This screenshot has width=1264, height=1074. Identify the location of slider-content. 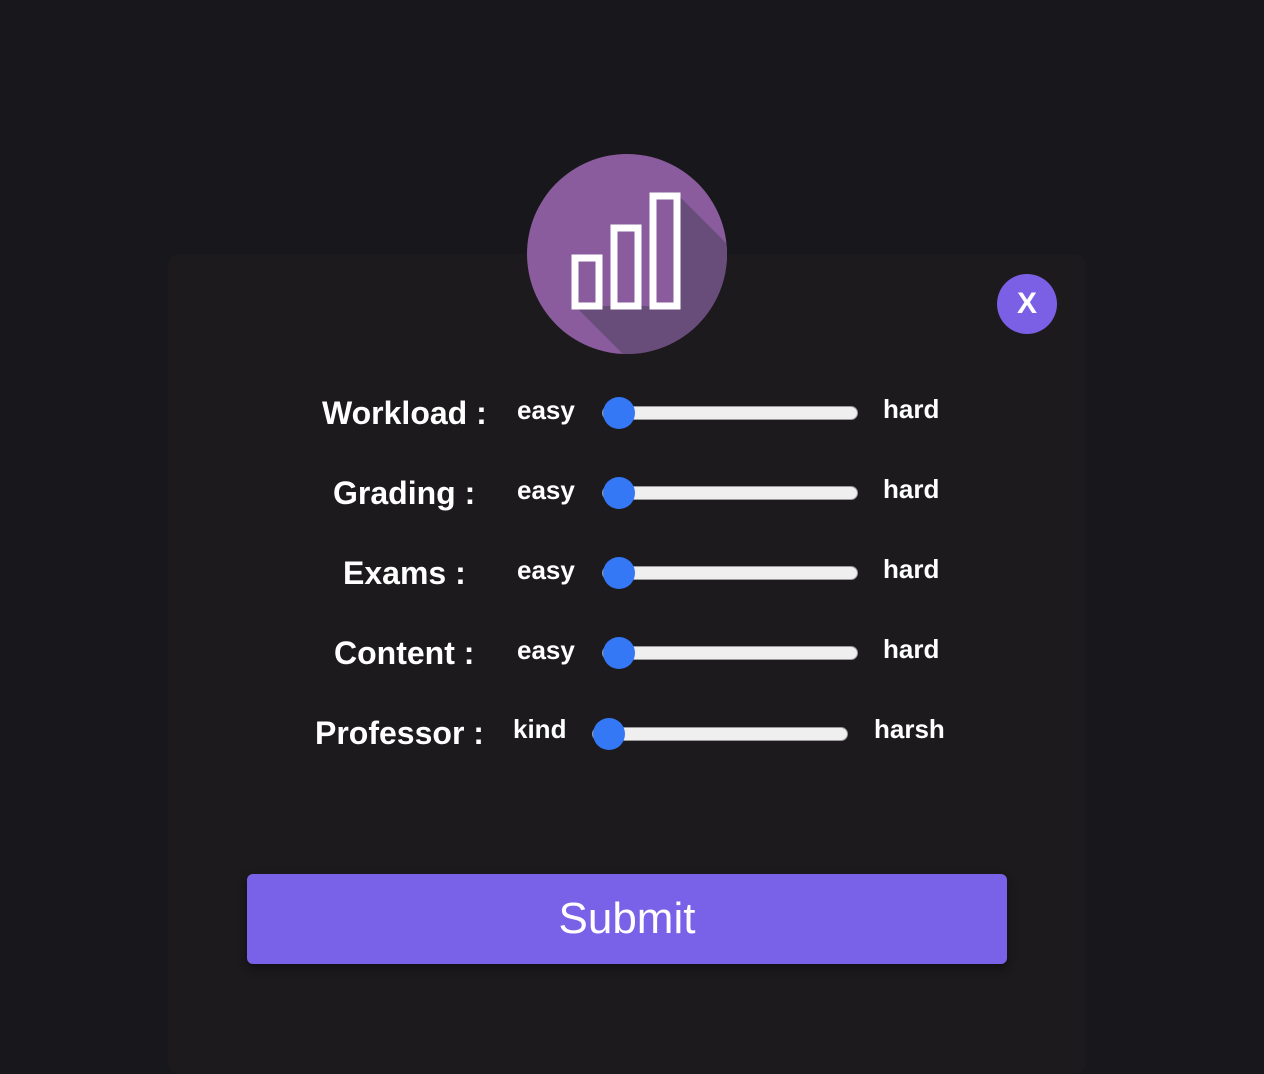
(730, 653).